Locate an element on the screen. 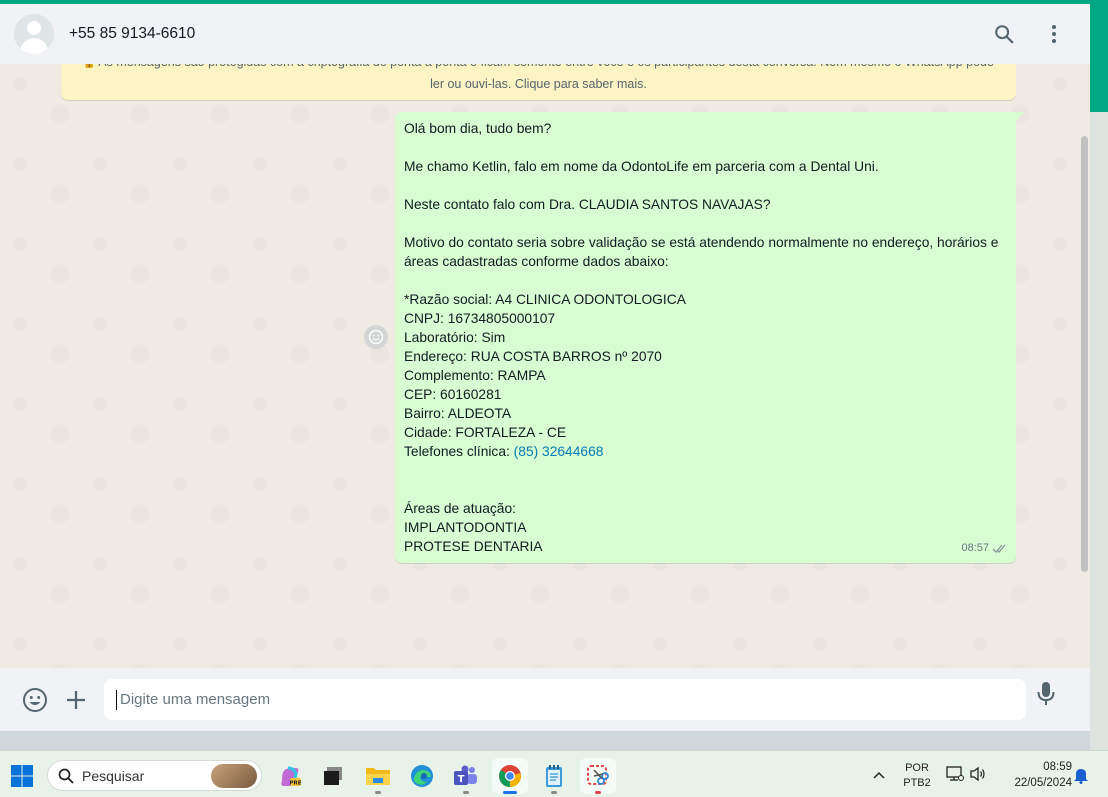  search-label: Pesquisar is located at coordinates (113, 775).